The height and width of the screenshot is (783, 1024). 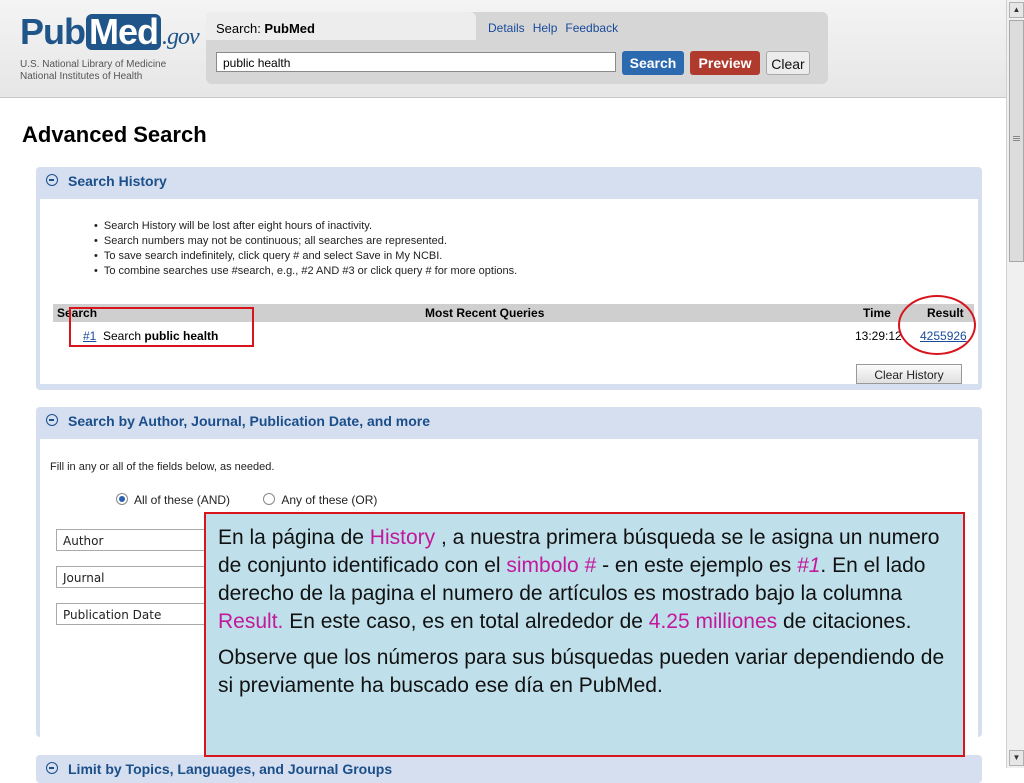 I want to click on col-queries: Most Recent Queries, so click(x=485, y=313).